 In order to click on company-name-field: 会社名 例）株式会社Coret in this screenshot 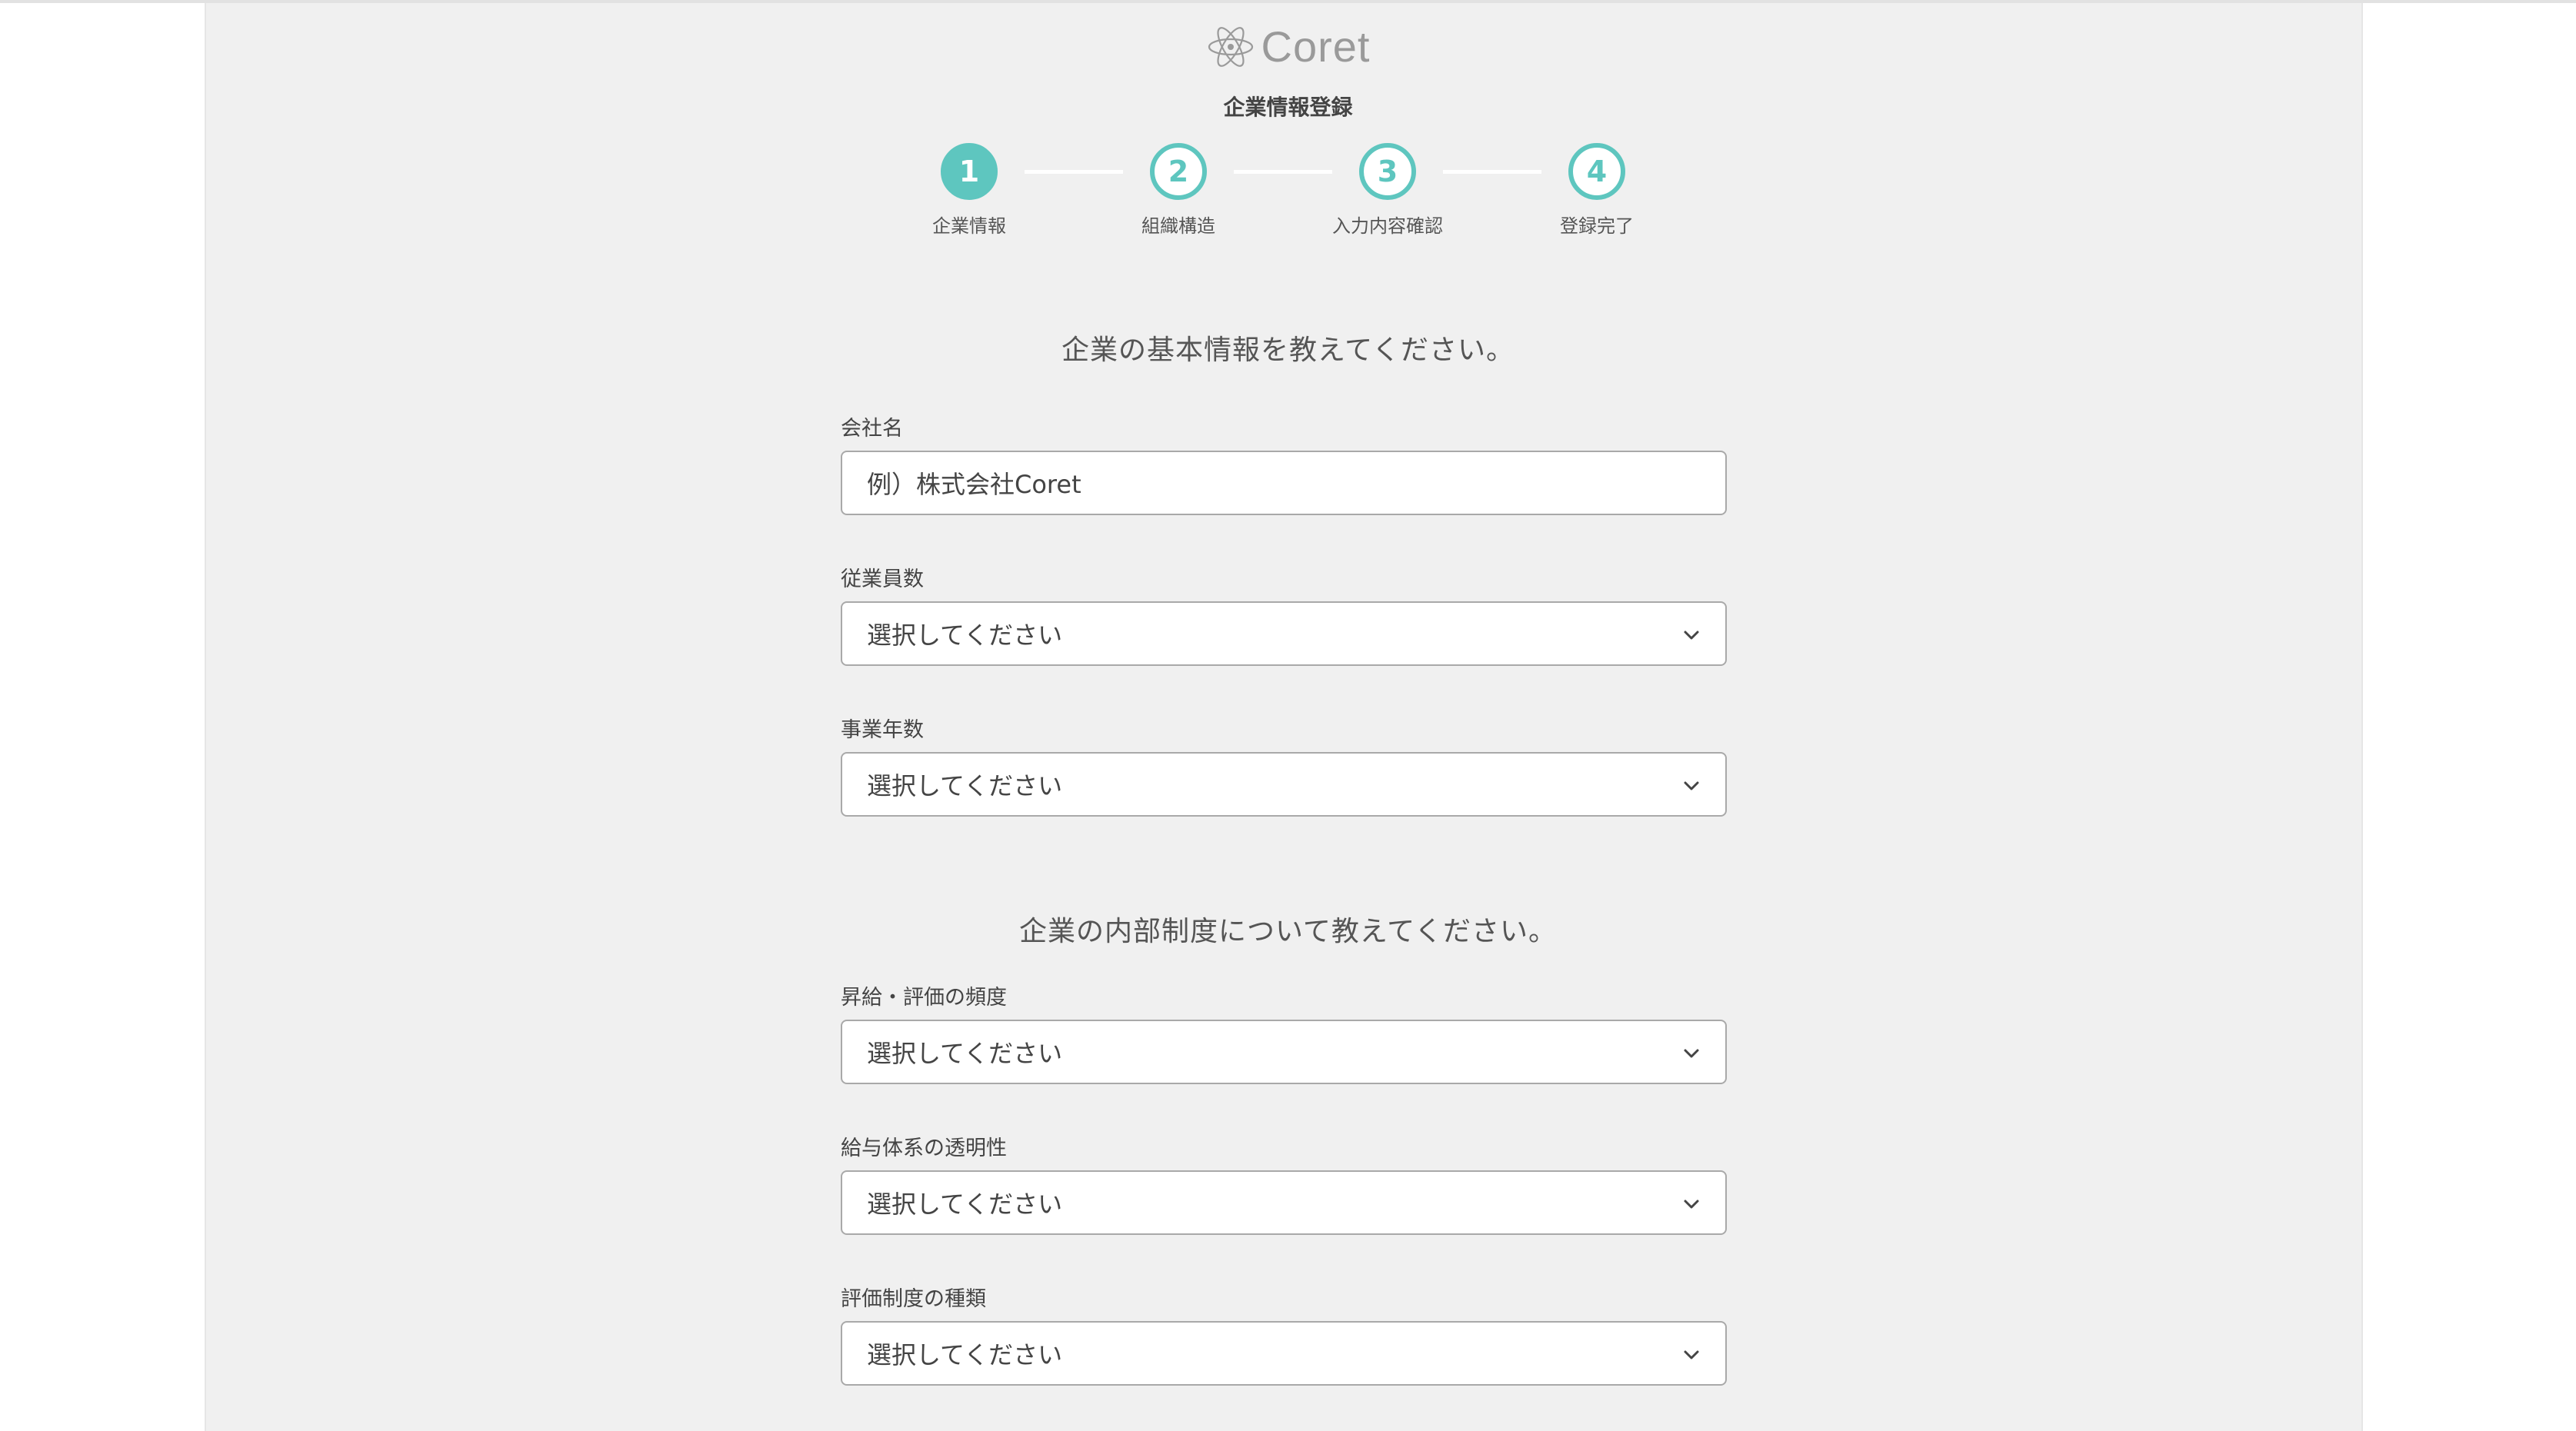, I will do `click(1284, 466)`.